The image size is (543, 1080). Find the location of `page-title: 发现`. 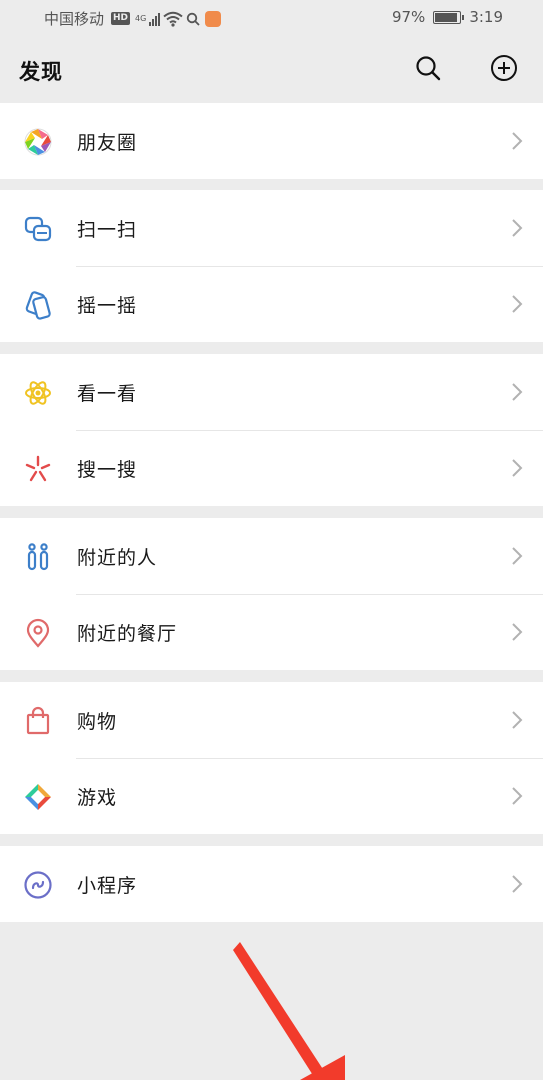

page-title: 发现 is located at coordinates (41, 72).